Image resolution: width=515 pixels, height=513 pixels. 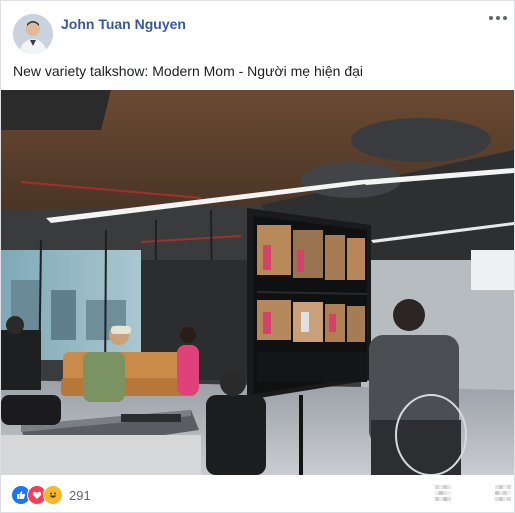 I want to click on reactions-summary: 291, so click(x=51, y=495).